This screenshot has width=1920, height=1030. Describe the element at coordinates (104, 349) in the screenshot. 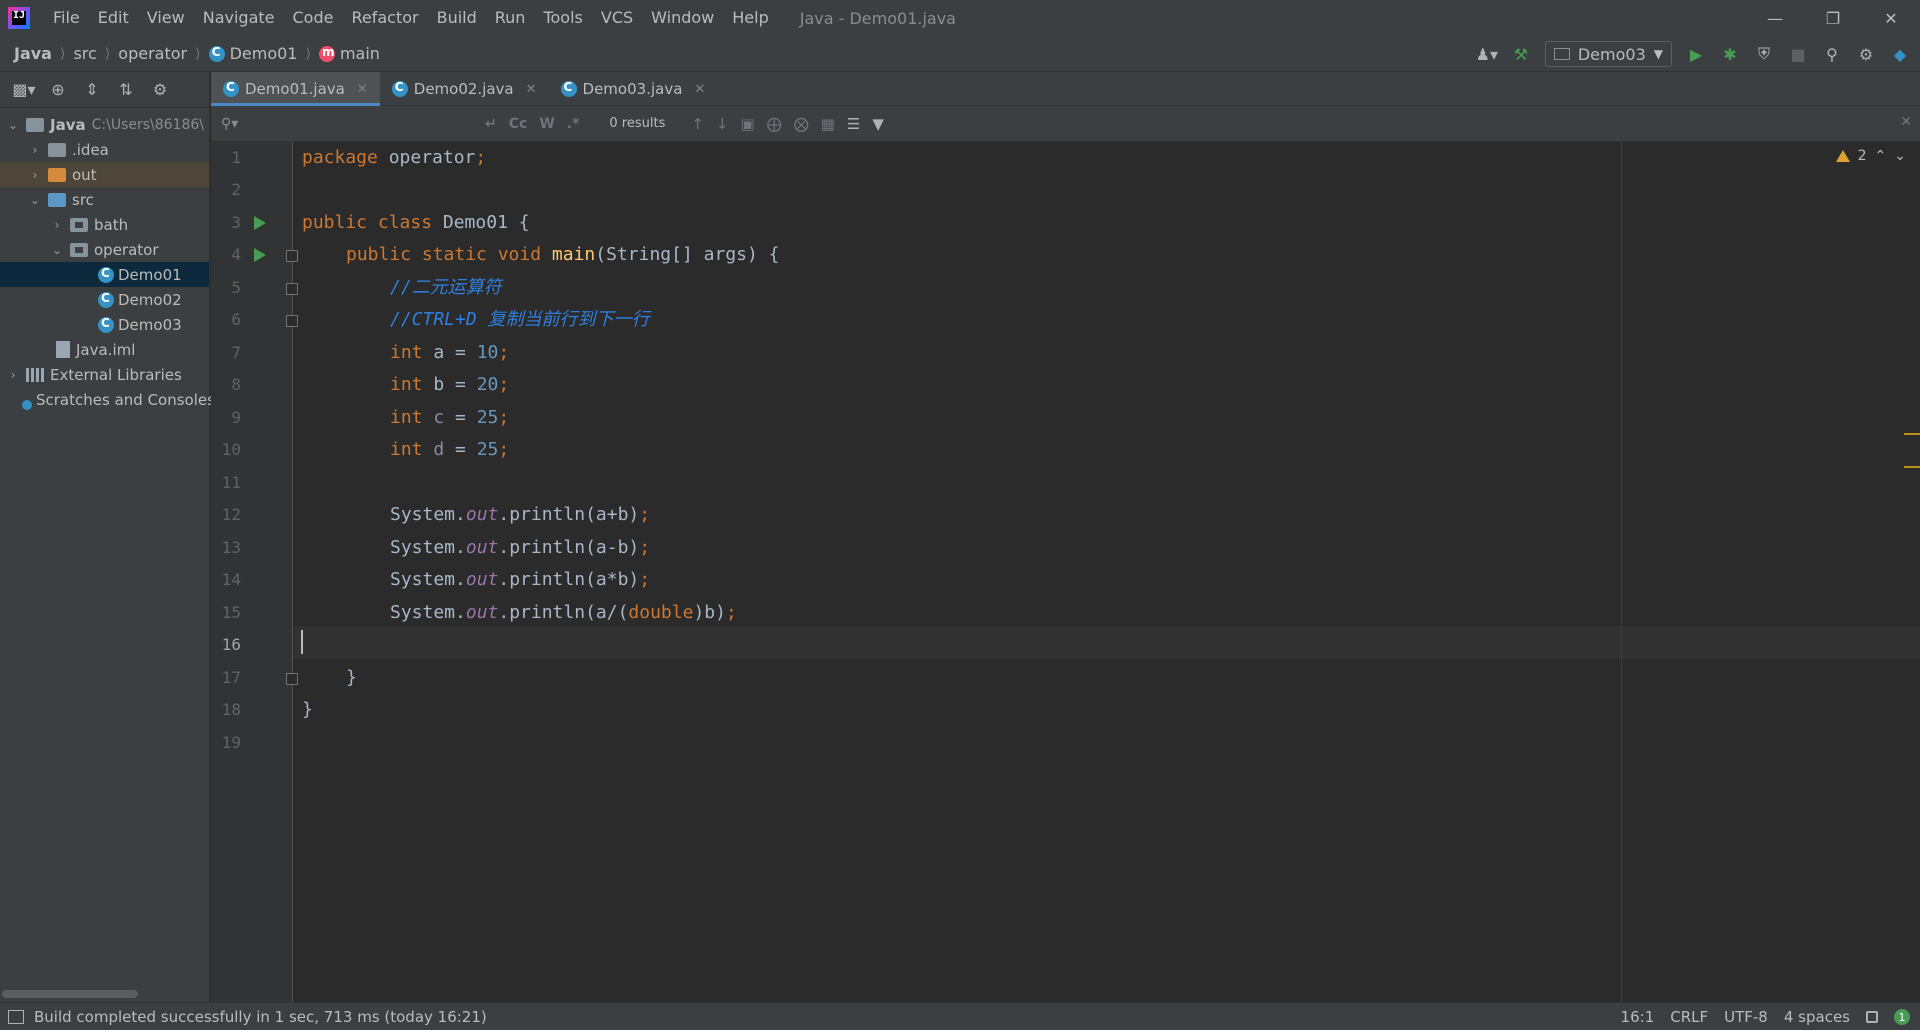

I see `tree-item-java-iml: Java.iml` at that location.